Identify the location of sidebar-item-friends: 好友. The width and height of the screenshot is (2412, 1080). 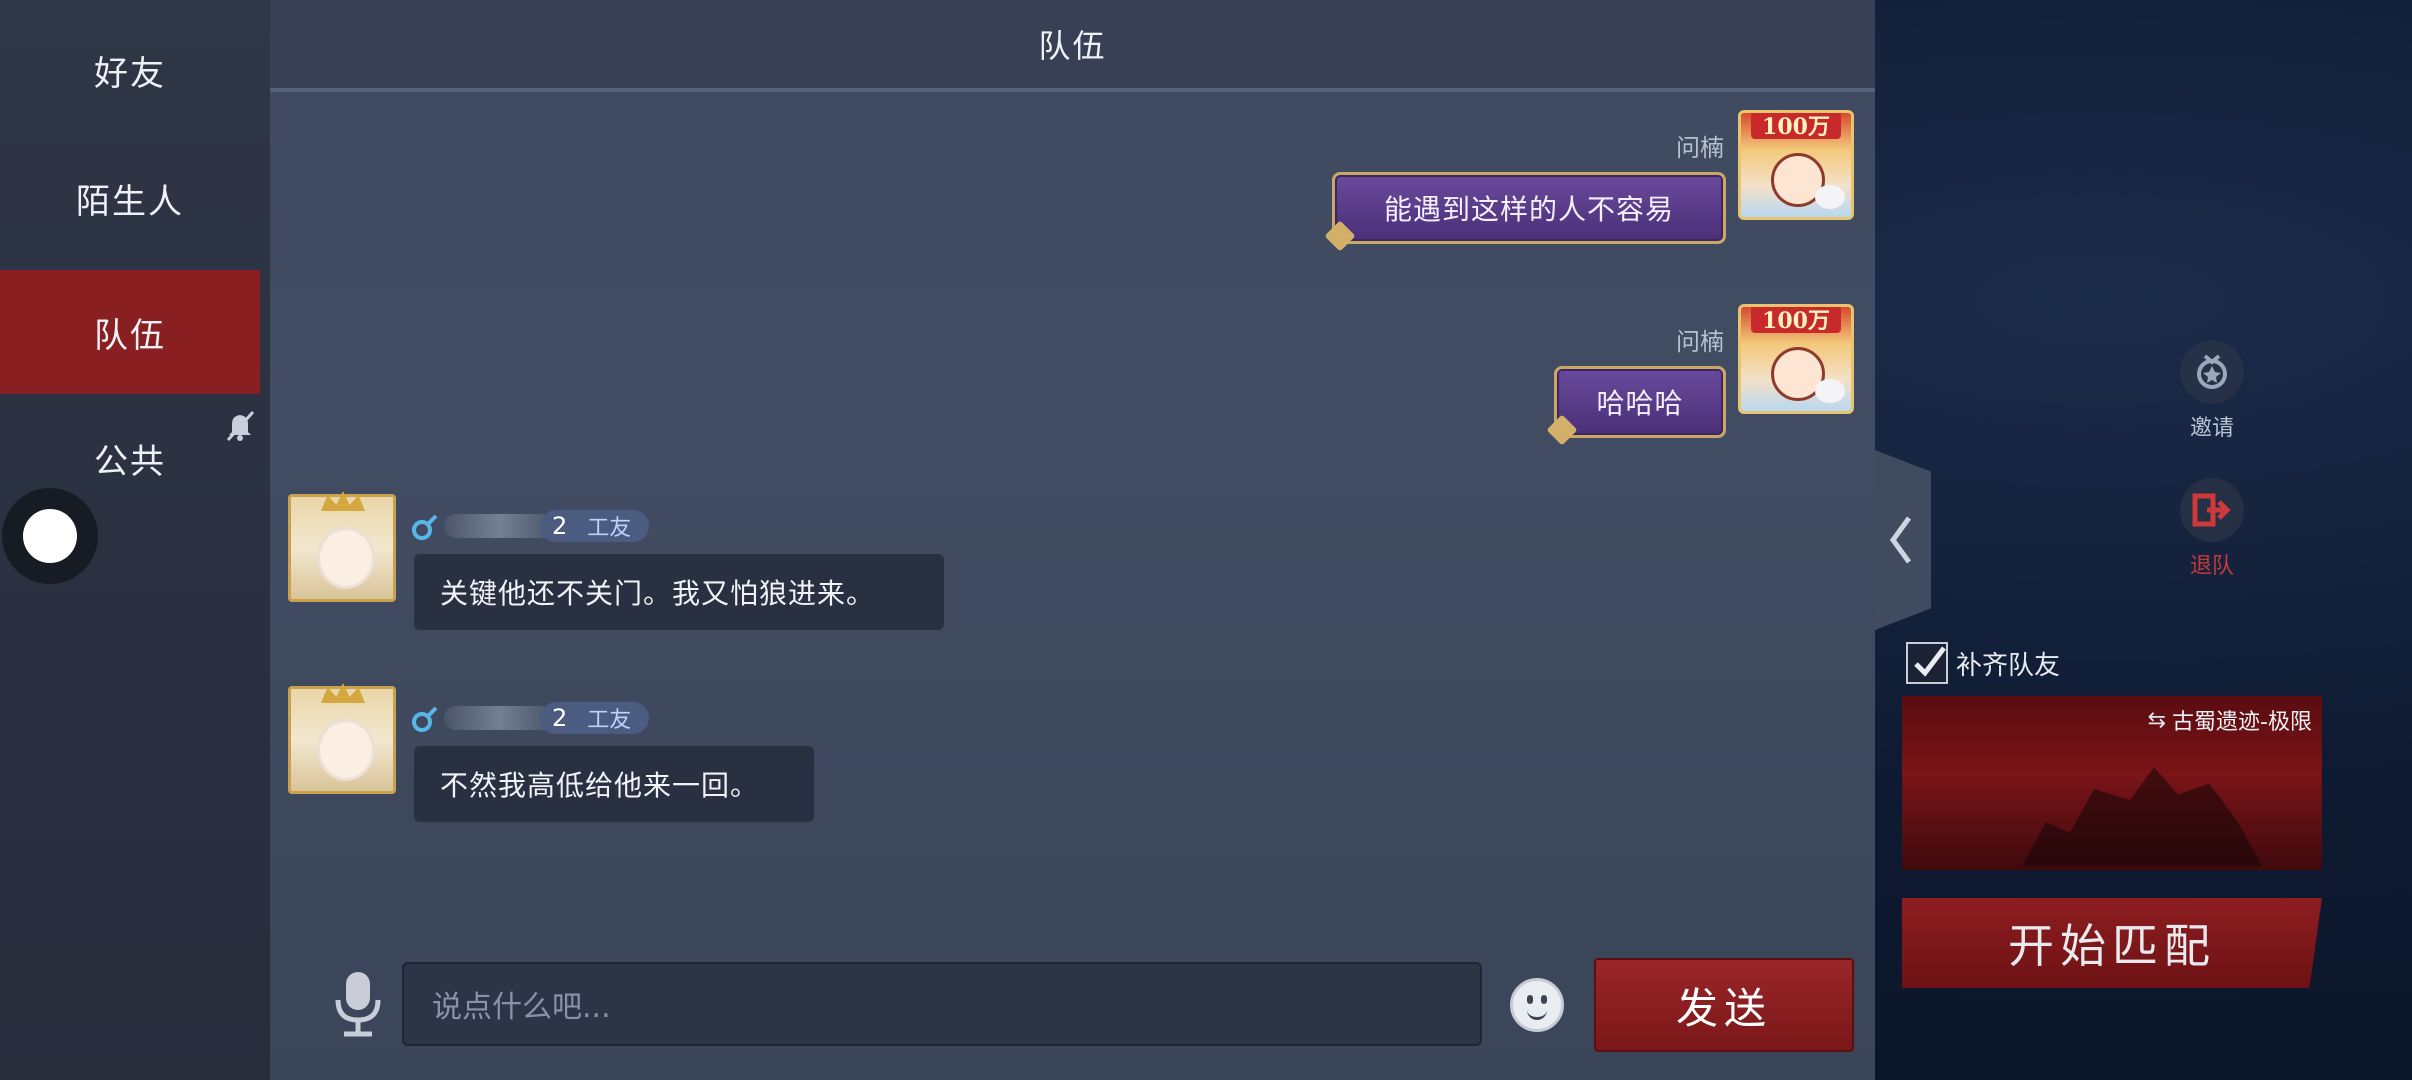
(130, 70).